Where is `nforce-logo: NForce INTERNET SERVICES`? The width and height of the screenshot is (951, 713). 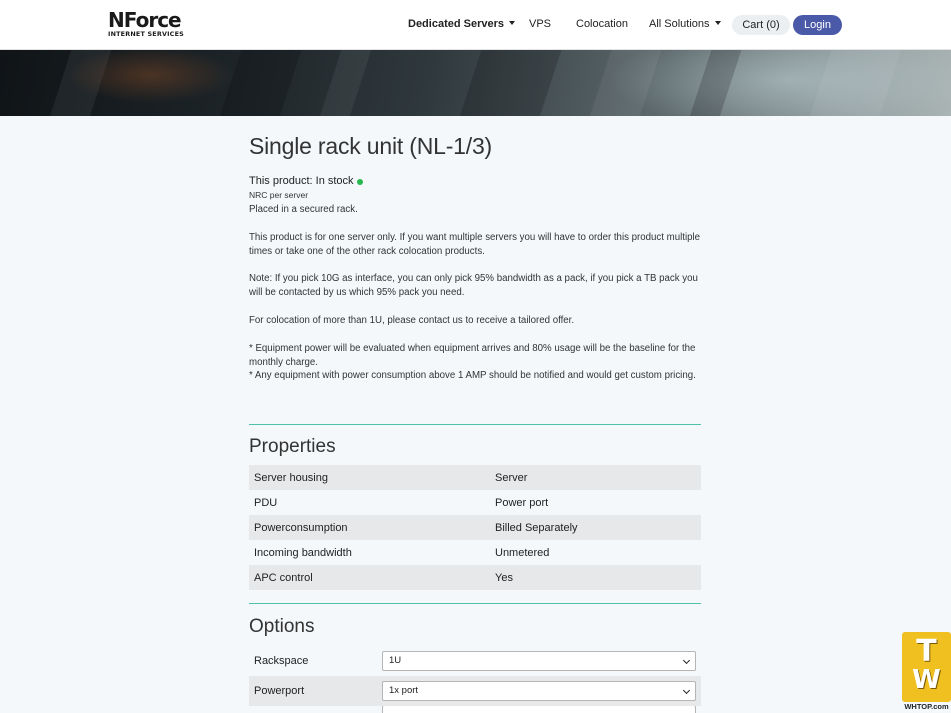 nforce-logo: NForce INTERNET SERVICES is located at coordinates (151, 25).